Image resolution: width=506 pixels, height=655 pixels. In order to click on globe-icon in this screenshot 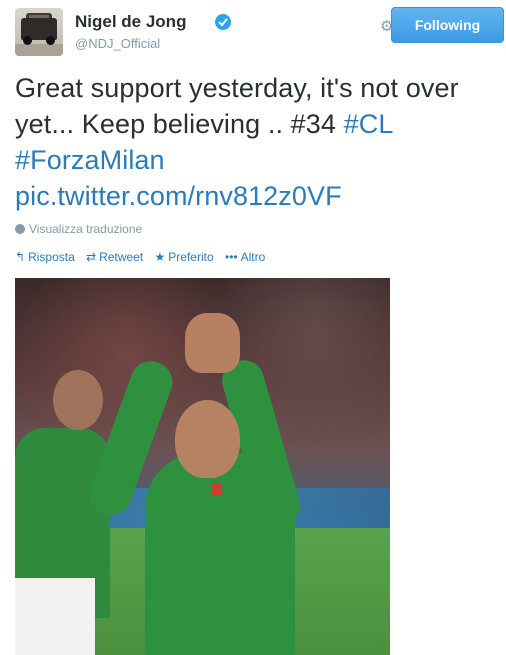, I will do `click(20, 229)`.